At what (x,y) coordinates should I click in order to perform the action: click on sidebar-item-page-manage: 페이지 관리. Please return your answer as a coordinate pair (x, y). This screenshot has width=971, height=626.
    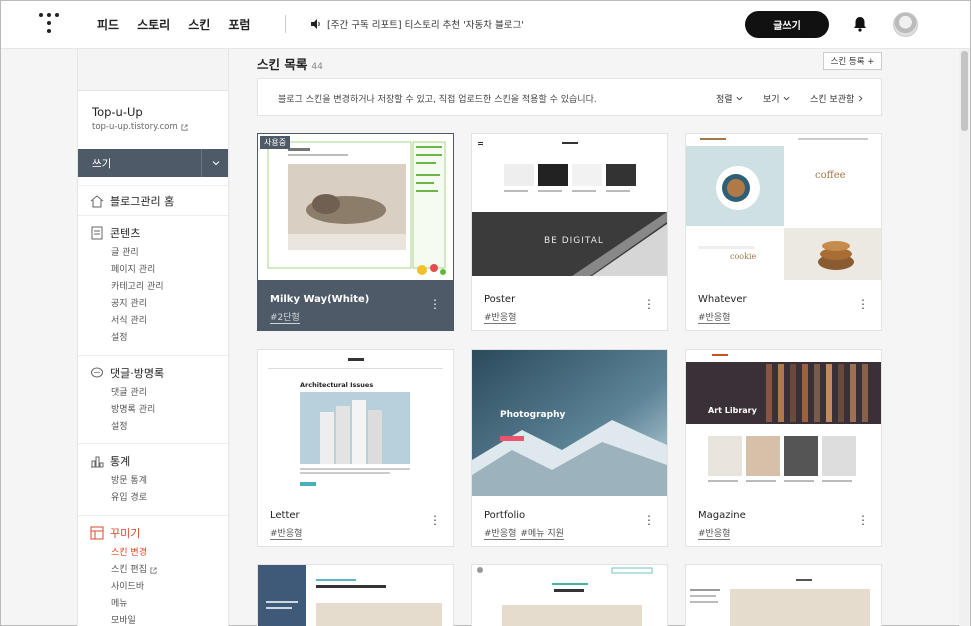
    Looking at the image, I should click on (153, 270).